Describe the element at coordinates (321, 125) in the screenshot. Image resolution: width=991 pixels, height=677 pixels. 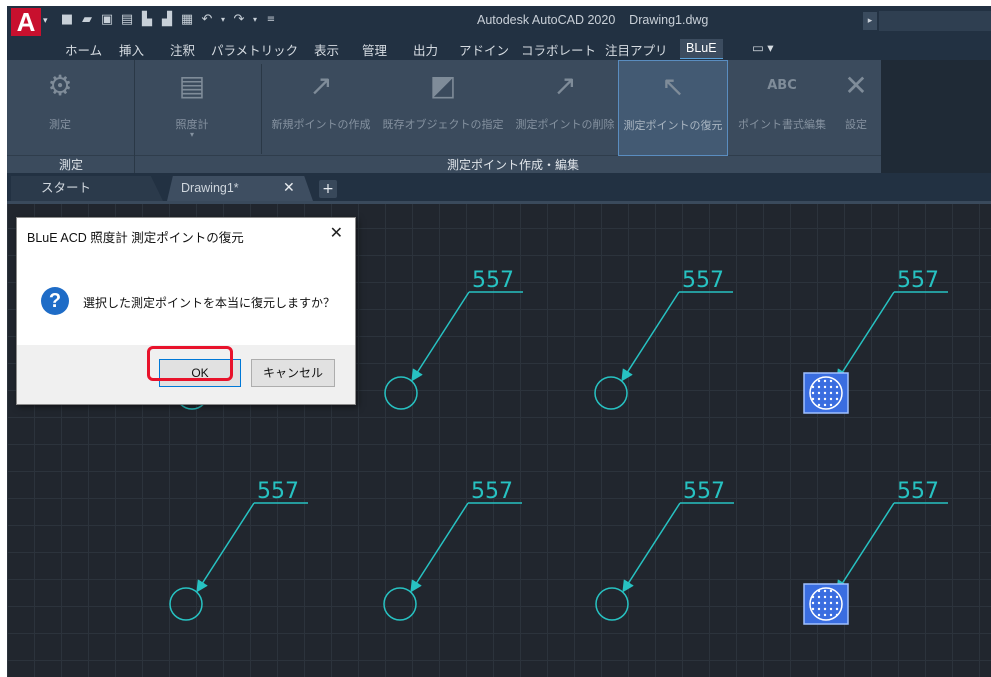
I see `new-point-label: 新規ポイントの作成` at that location.